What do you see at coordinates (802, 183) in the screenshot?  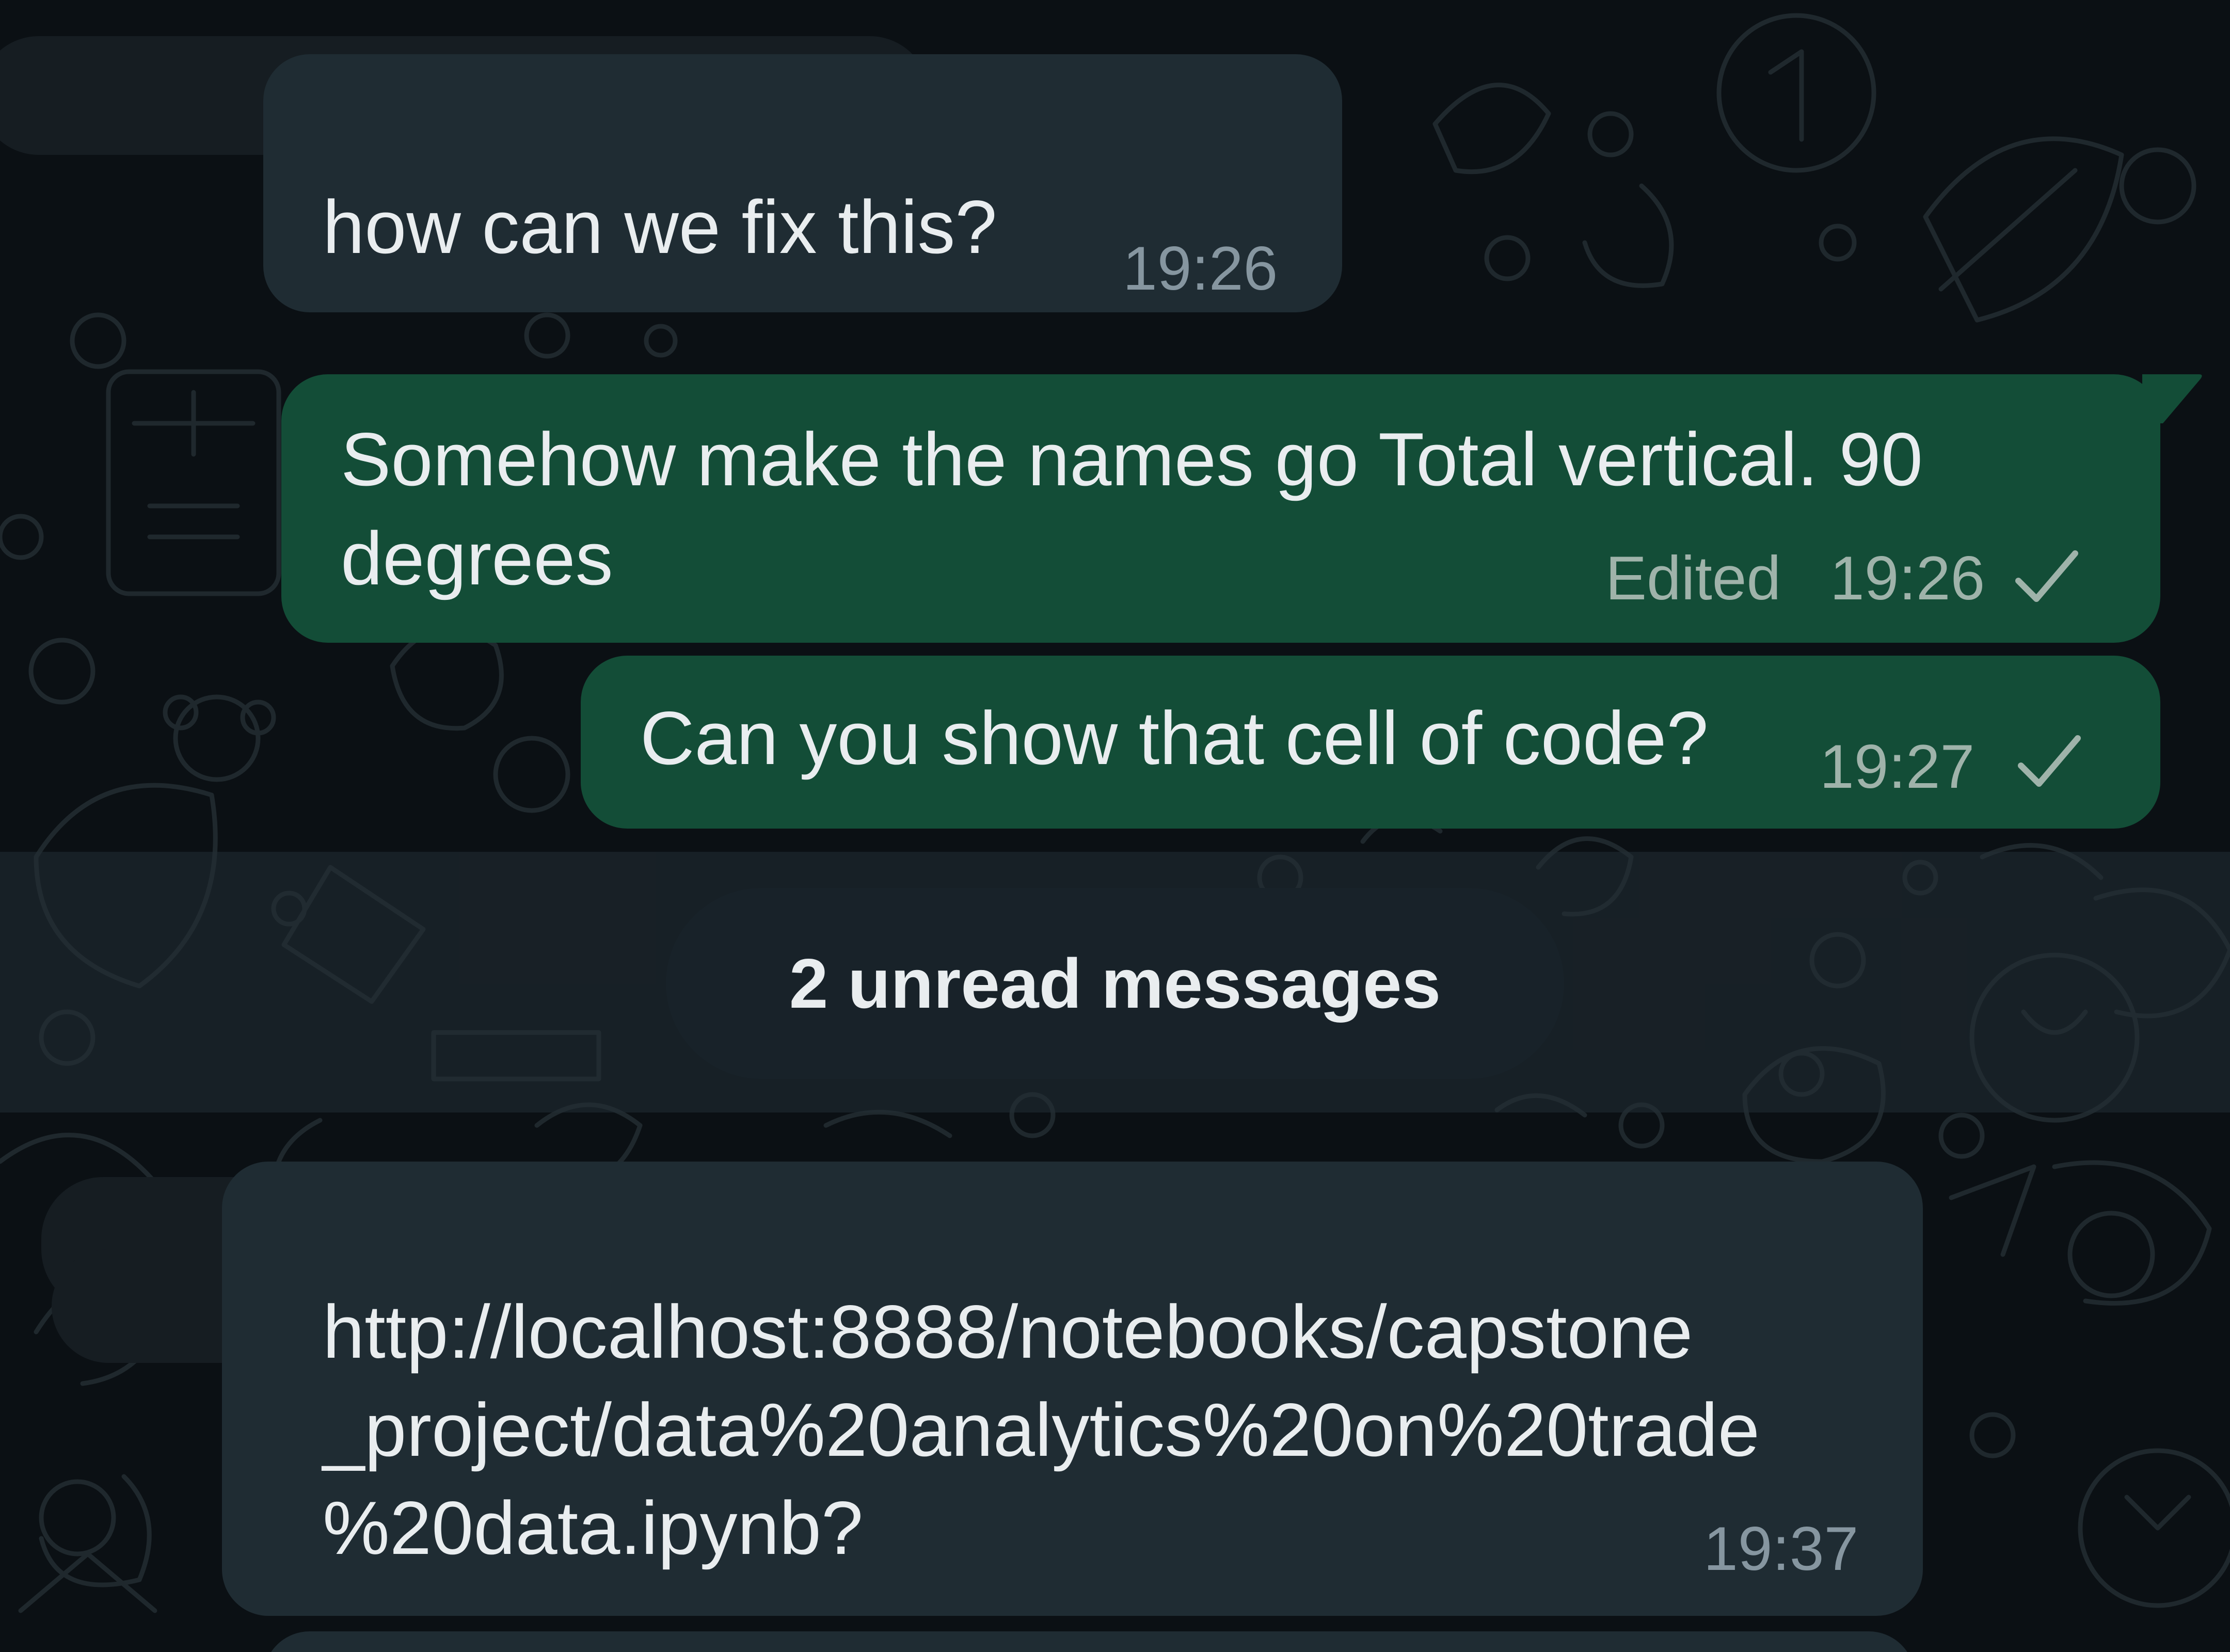 I see `incoming-message-bubble: how can we fix this? 19:26` at bounding box center [802, 183].